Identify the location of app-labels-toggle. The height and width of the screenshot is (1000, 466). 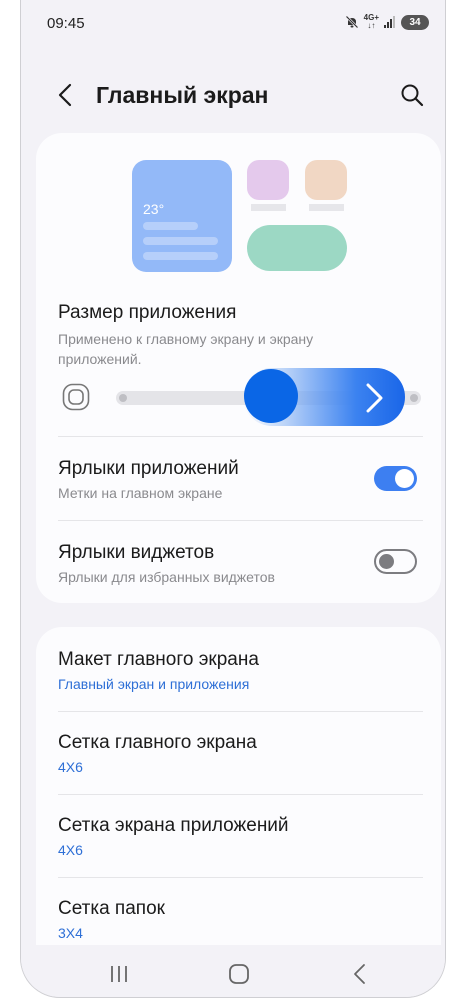
(395, 478).